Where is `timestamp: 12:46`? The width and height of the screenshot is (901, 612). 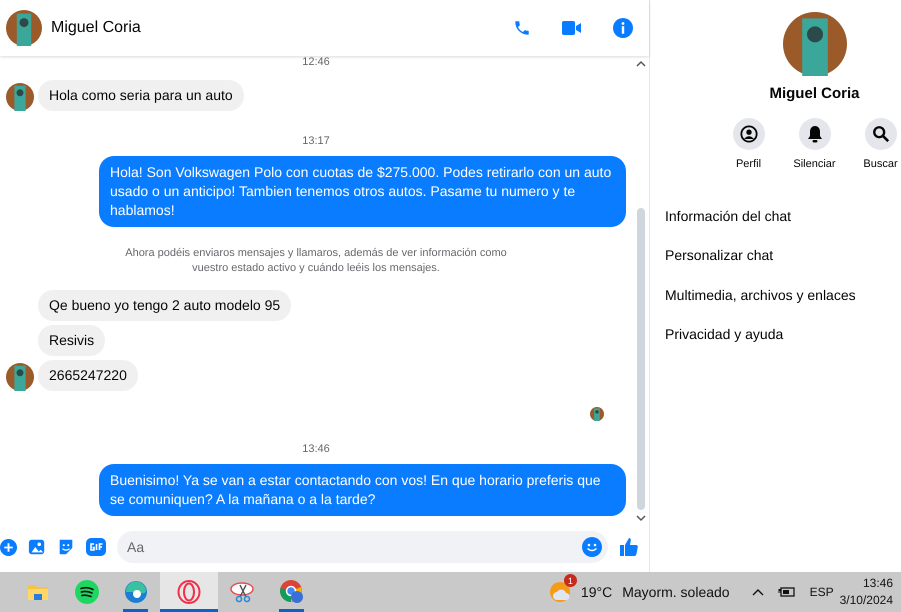 timestamp: 12:46 is located at coordinates (316, 62).